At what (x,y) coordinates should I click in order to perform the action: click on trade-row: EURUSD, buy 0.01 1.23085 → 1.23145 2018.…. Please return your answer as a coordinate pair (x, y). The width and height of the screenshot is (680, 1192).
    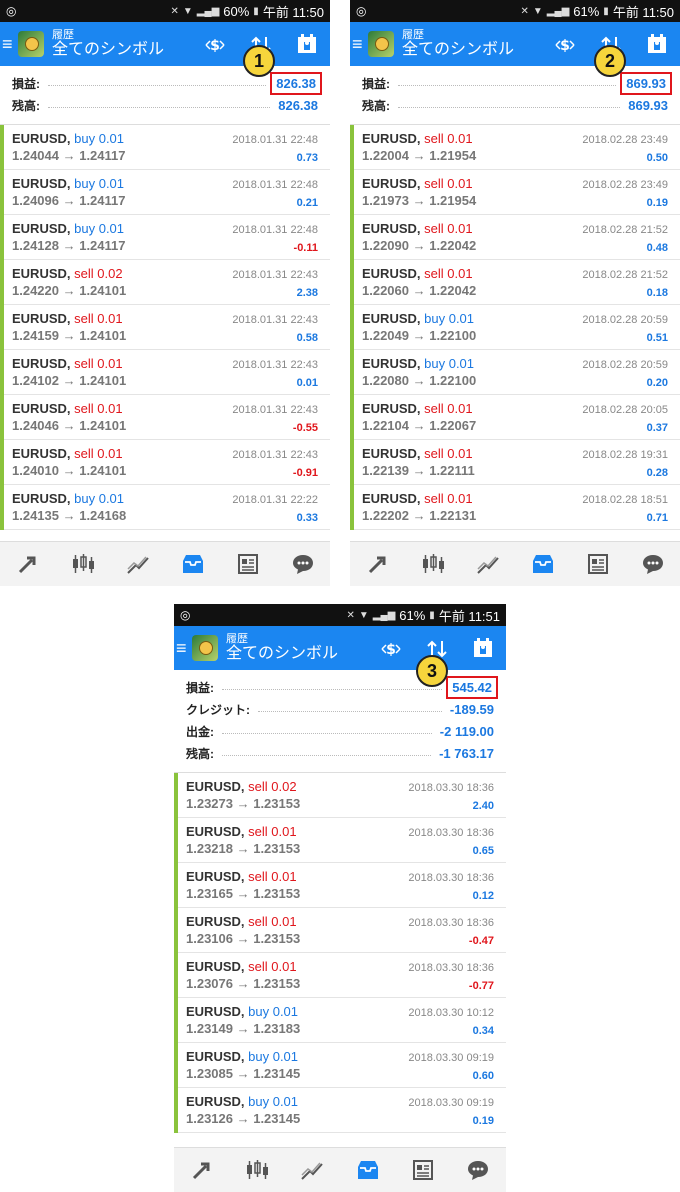
    Looking at the image, I should click on (340, 1065).